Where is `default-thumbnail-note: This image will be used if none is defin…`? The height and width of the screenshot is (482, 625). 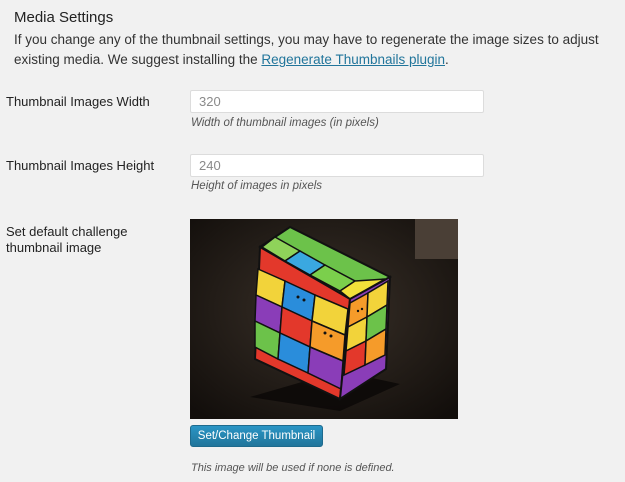 default-thumbnail-note: This image will be used if none is defin… is located at coordinates (293, 468).